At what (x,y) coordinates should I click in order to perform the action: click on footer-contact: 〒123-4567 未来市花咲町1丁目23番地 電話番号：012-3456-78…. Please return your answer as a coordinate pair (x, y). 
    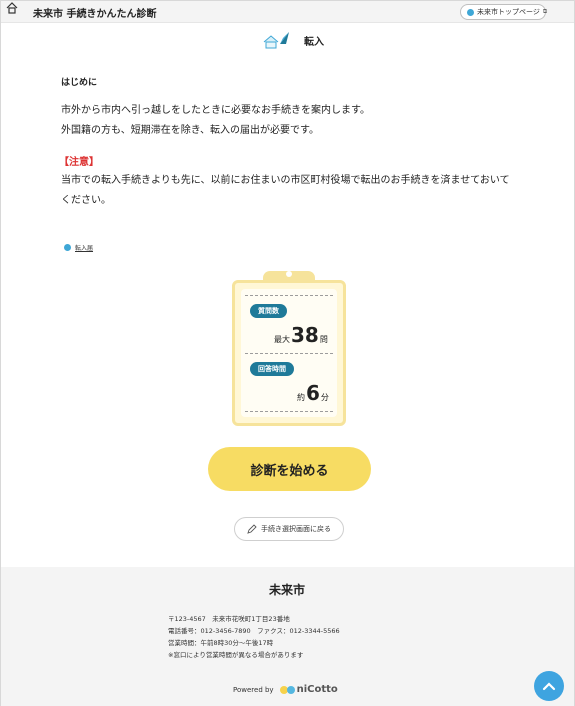
    Looking at the image, I should click on (254, 637).